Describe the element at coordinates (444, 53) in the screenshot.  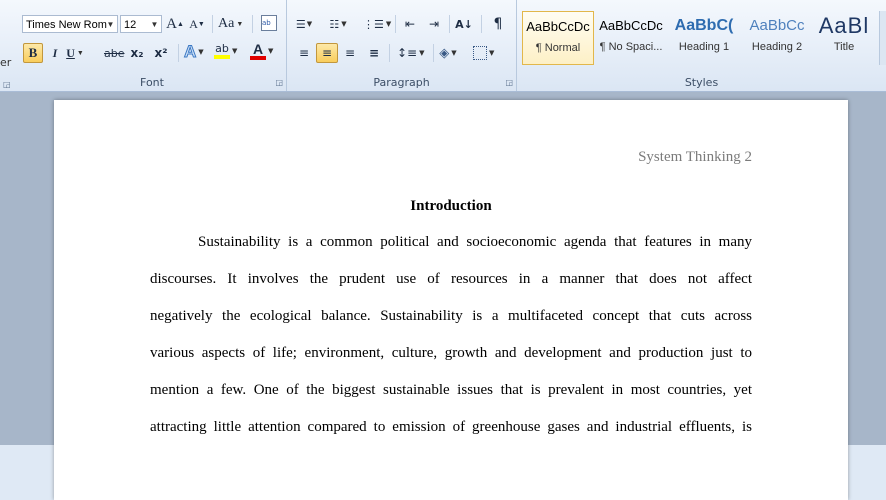
I see `paint-bucket-icon: ◈` at that location.